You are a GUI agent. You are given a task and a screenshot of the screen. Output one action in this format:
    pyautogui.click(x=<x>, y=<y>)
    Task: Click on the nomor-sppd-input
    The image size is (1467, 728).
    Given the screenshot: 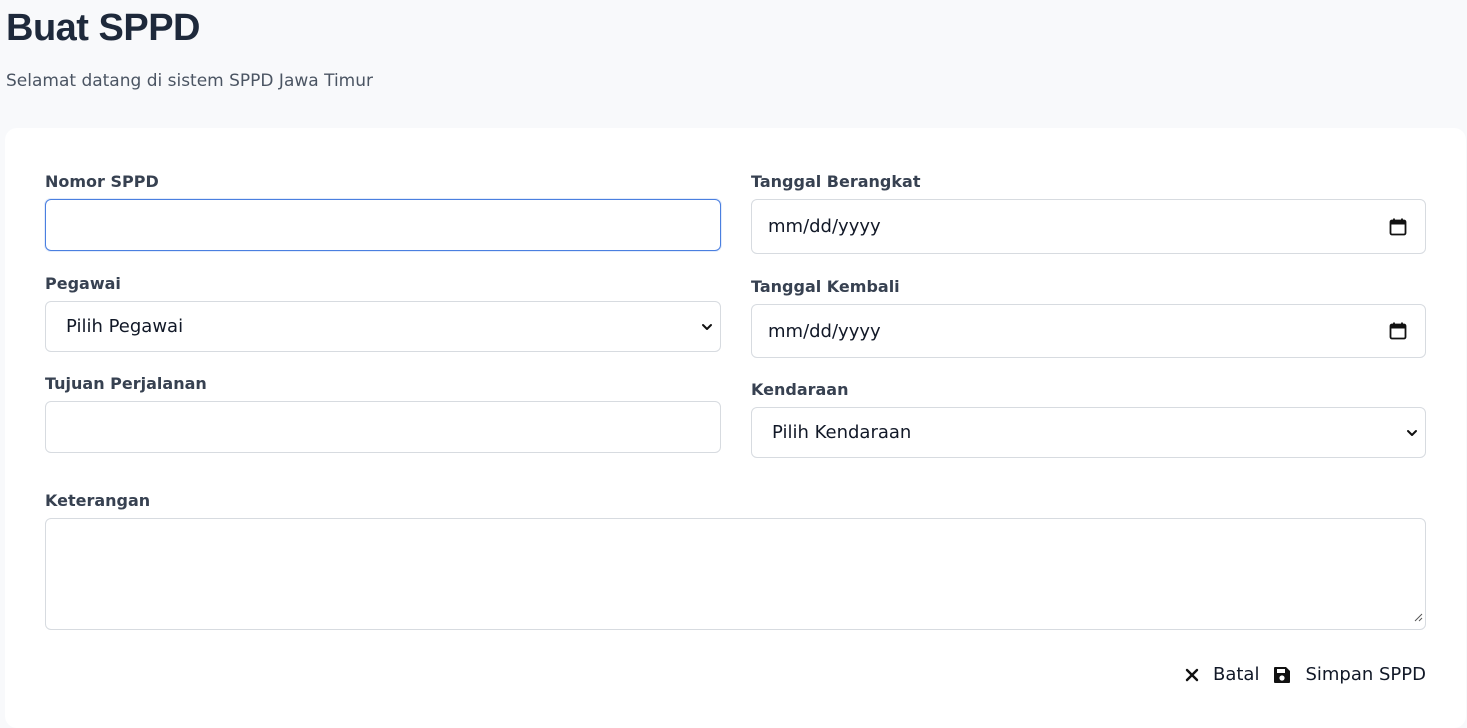 What is the action you would take?
    pyautogui.click(x=383, y=225)
    